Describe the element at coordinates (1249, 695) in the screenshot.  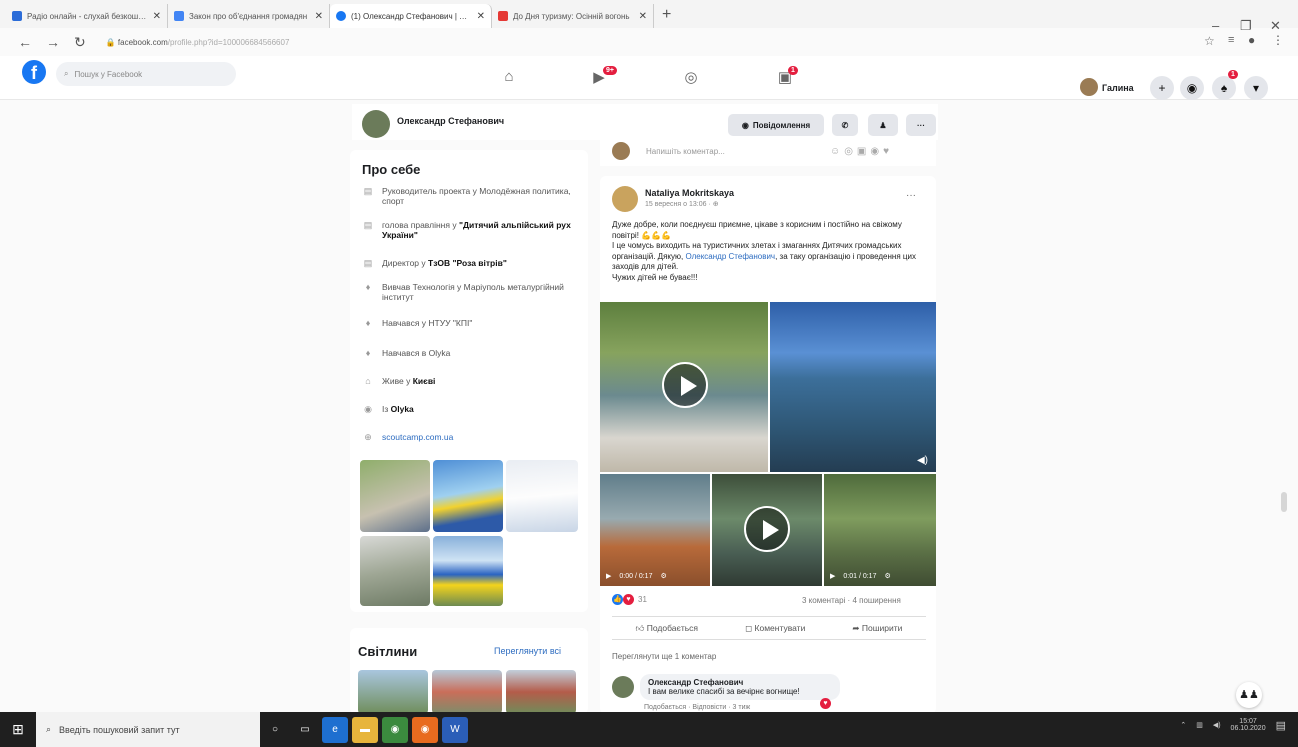
I see `new-message-people-icon: ♟♟` at that location.